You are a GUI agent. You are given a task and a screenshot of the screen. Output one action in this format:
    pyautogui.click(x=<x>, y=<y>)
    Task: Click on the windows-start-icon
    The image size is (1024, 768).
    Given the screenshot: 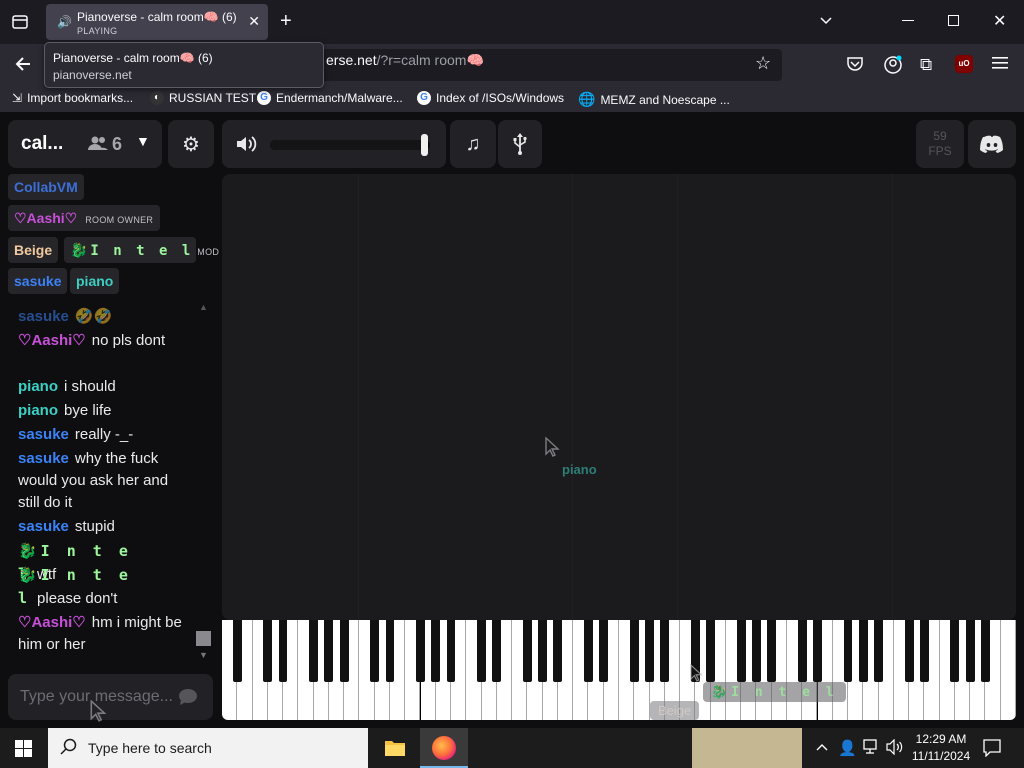 What is the action you would take?
    pyautogui.click(x=23, y=751)
    